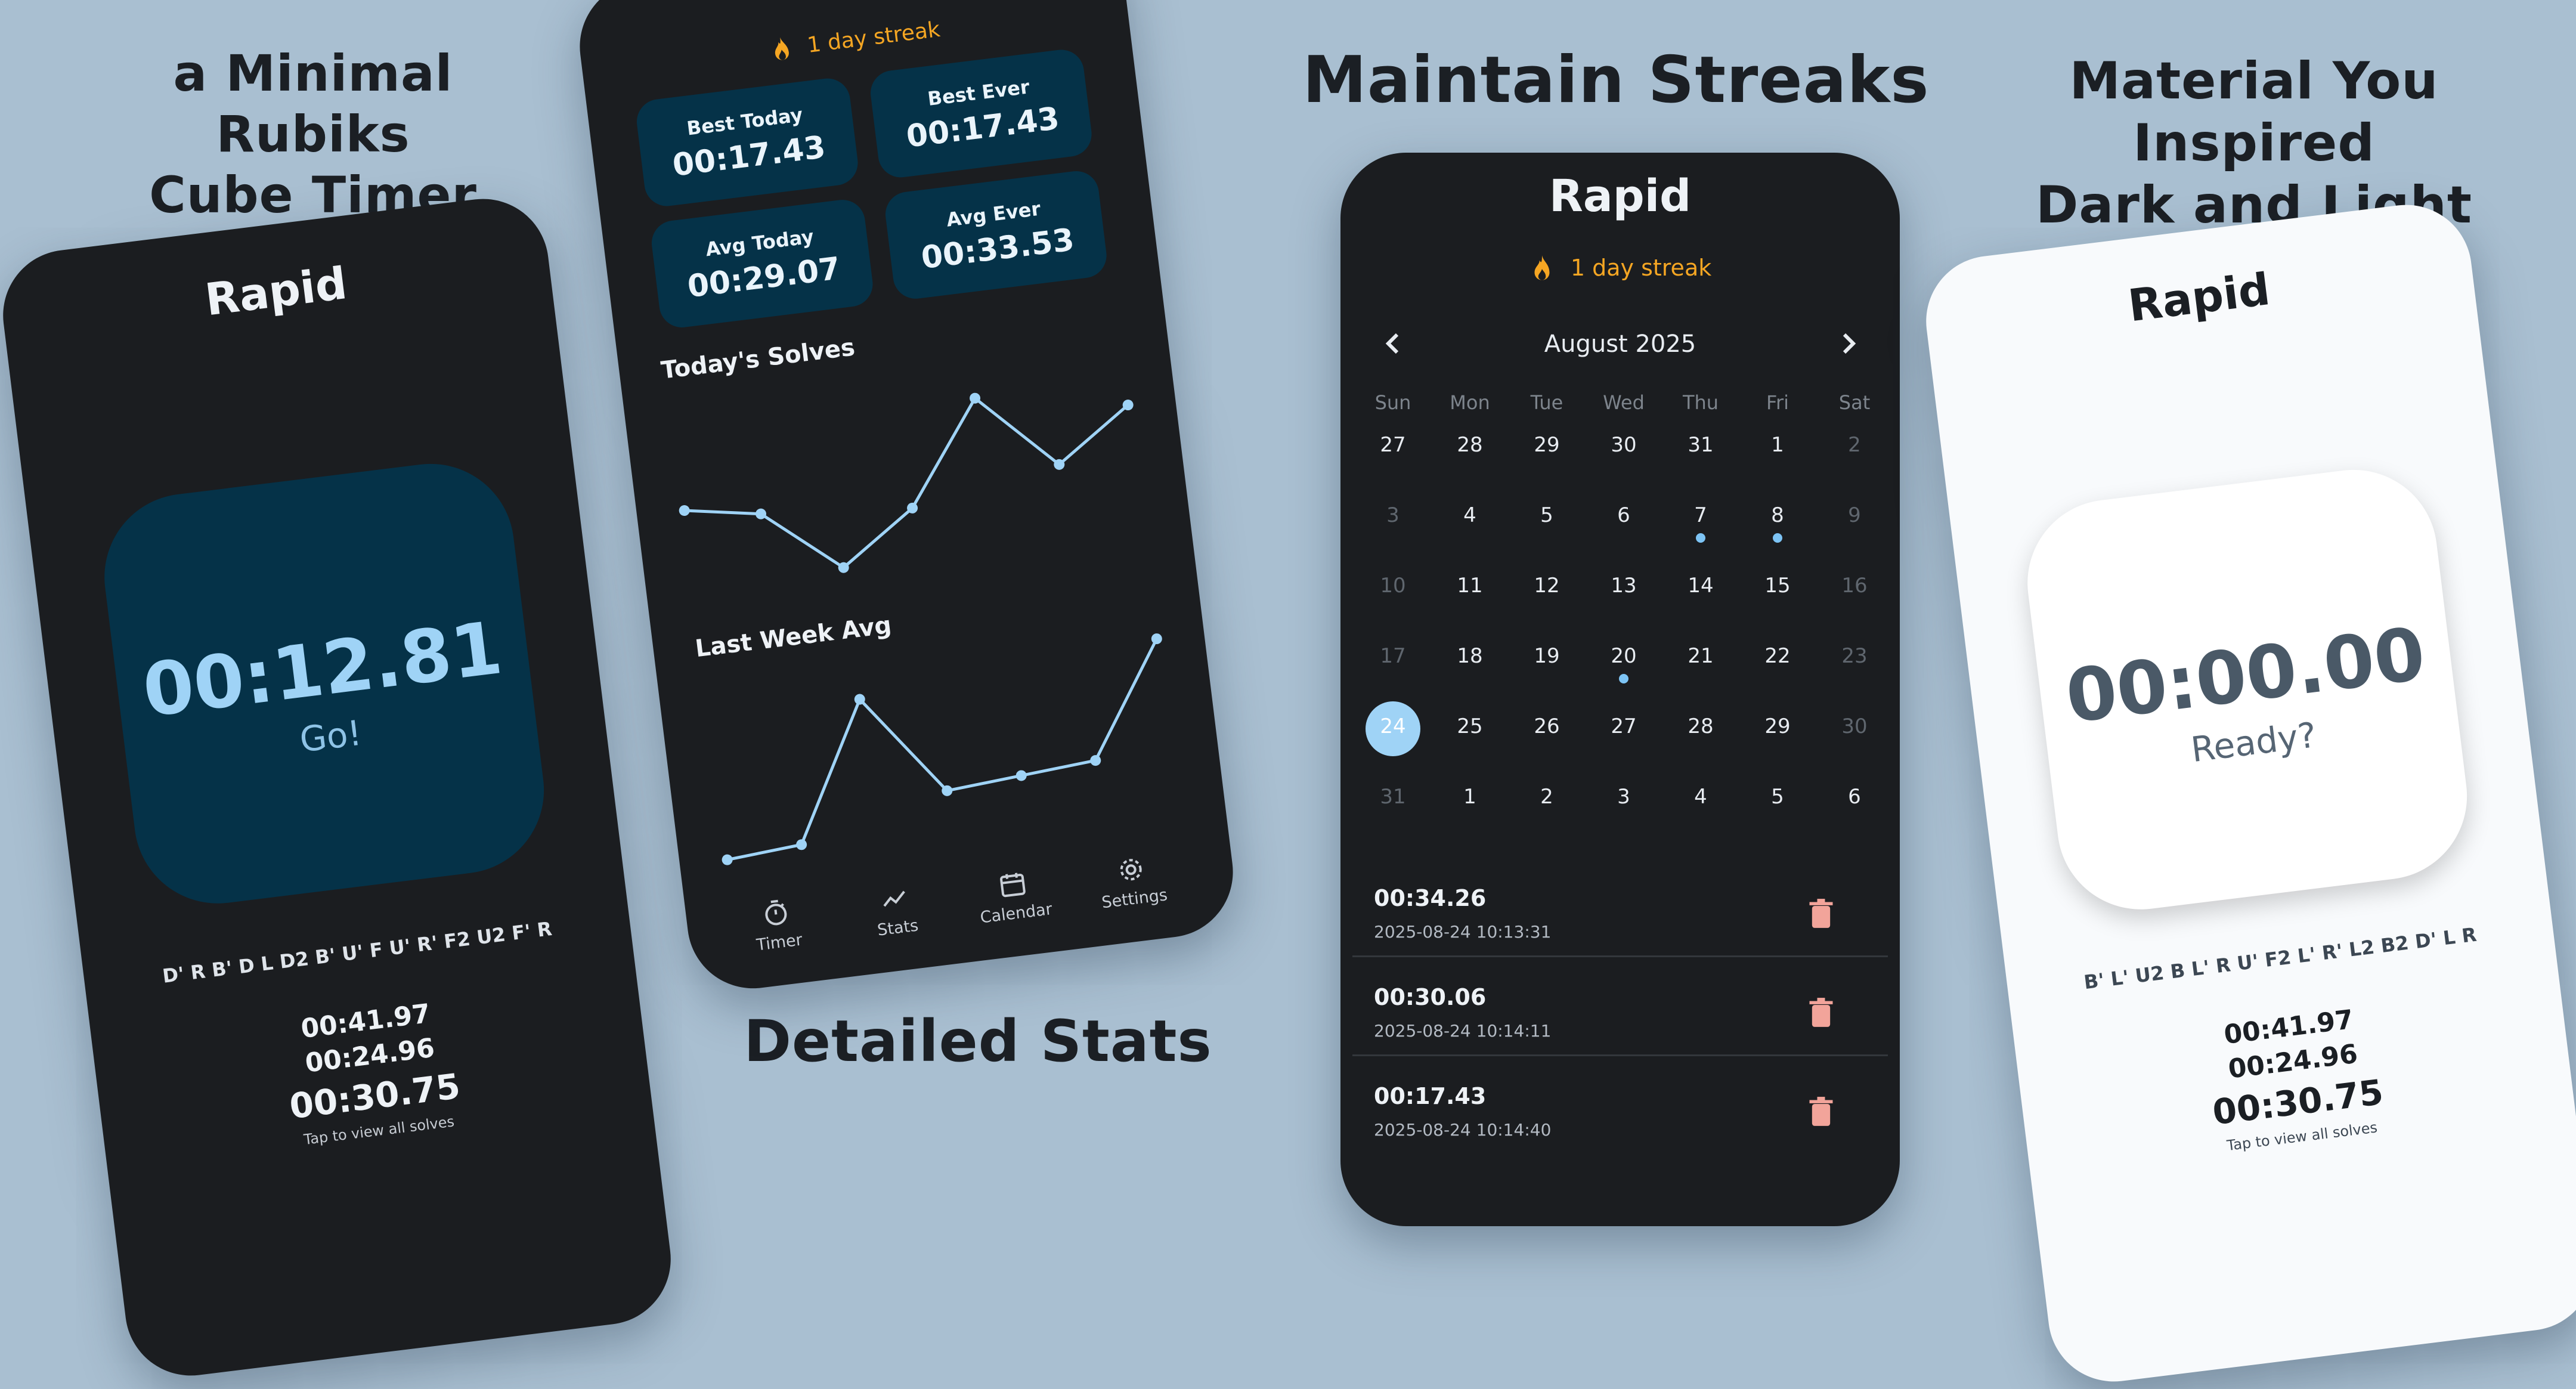  I want to click on calendar-day: 9, so click(1854, 515).